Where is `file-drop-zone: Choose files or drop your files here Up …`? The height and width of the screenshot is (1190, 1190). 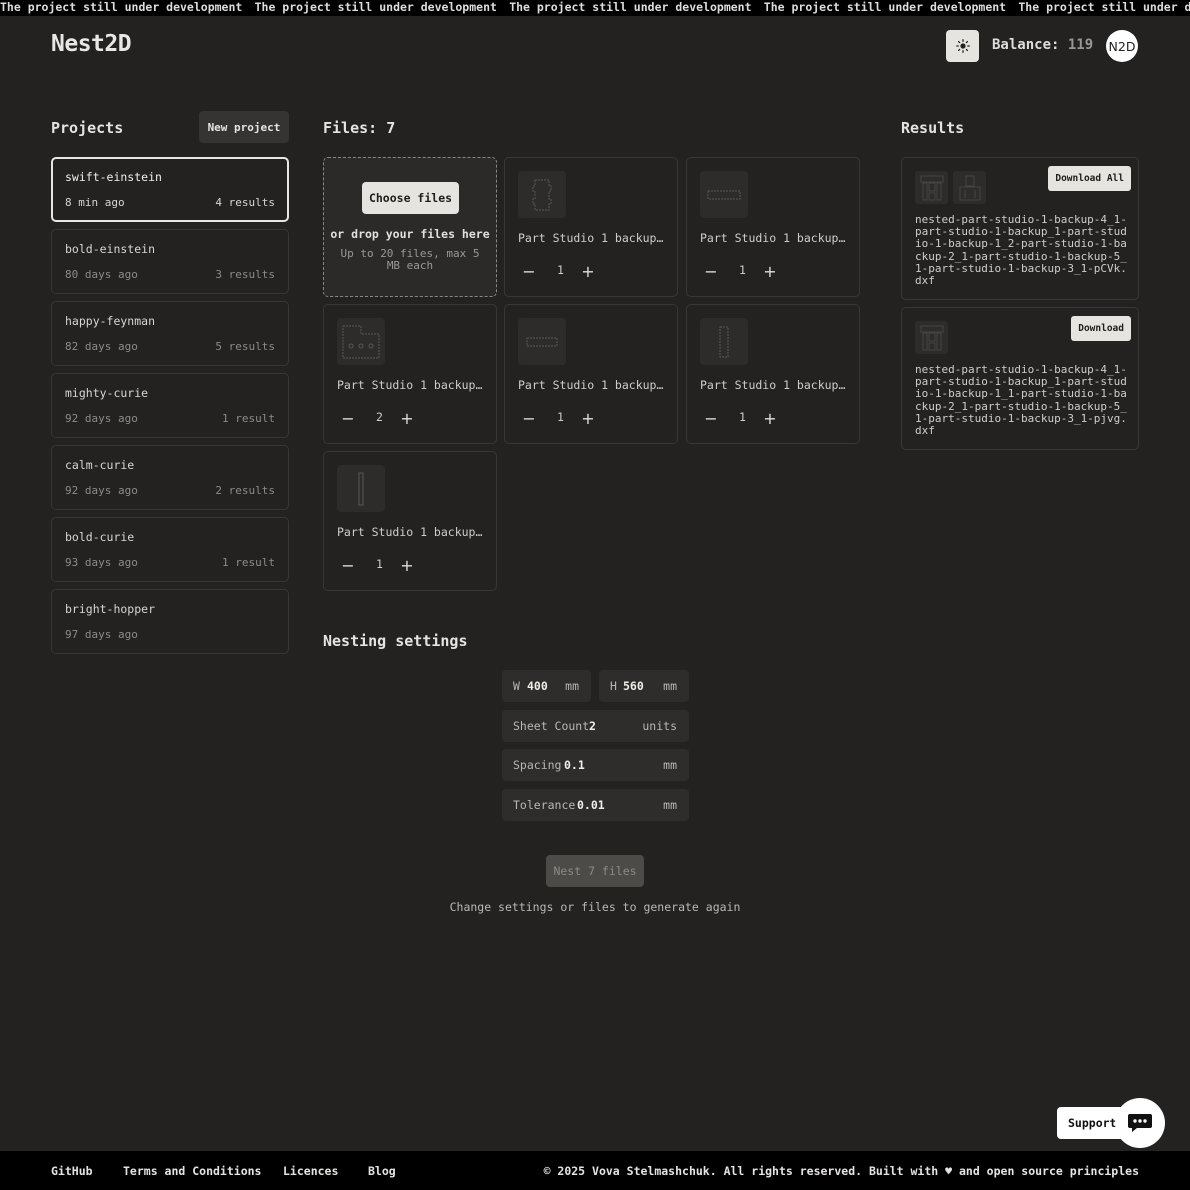 file-drop-zone: Choose files or drop your files here Up … is located at coordinates (410, 227).